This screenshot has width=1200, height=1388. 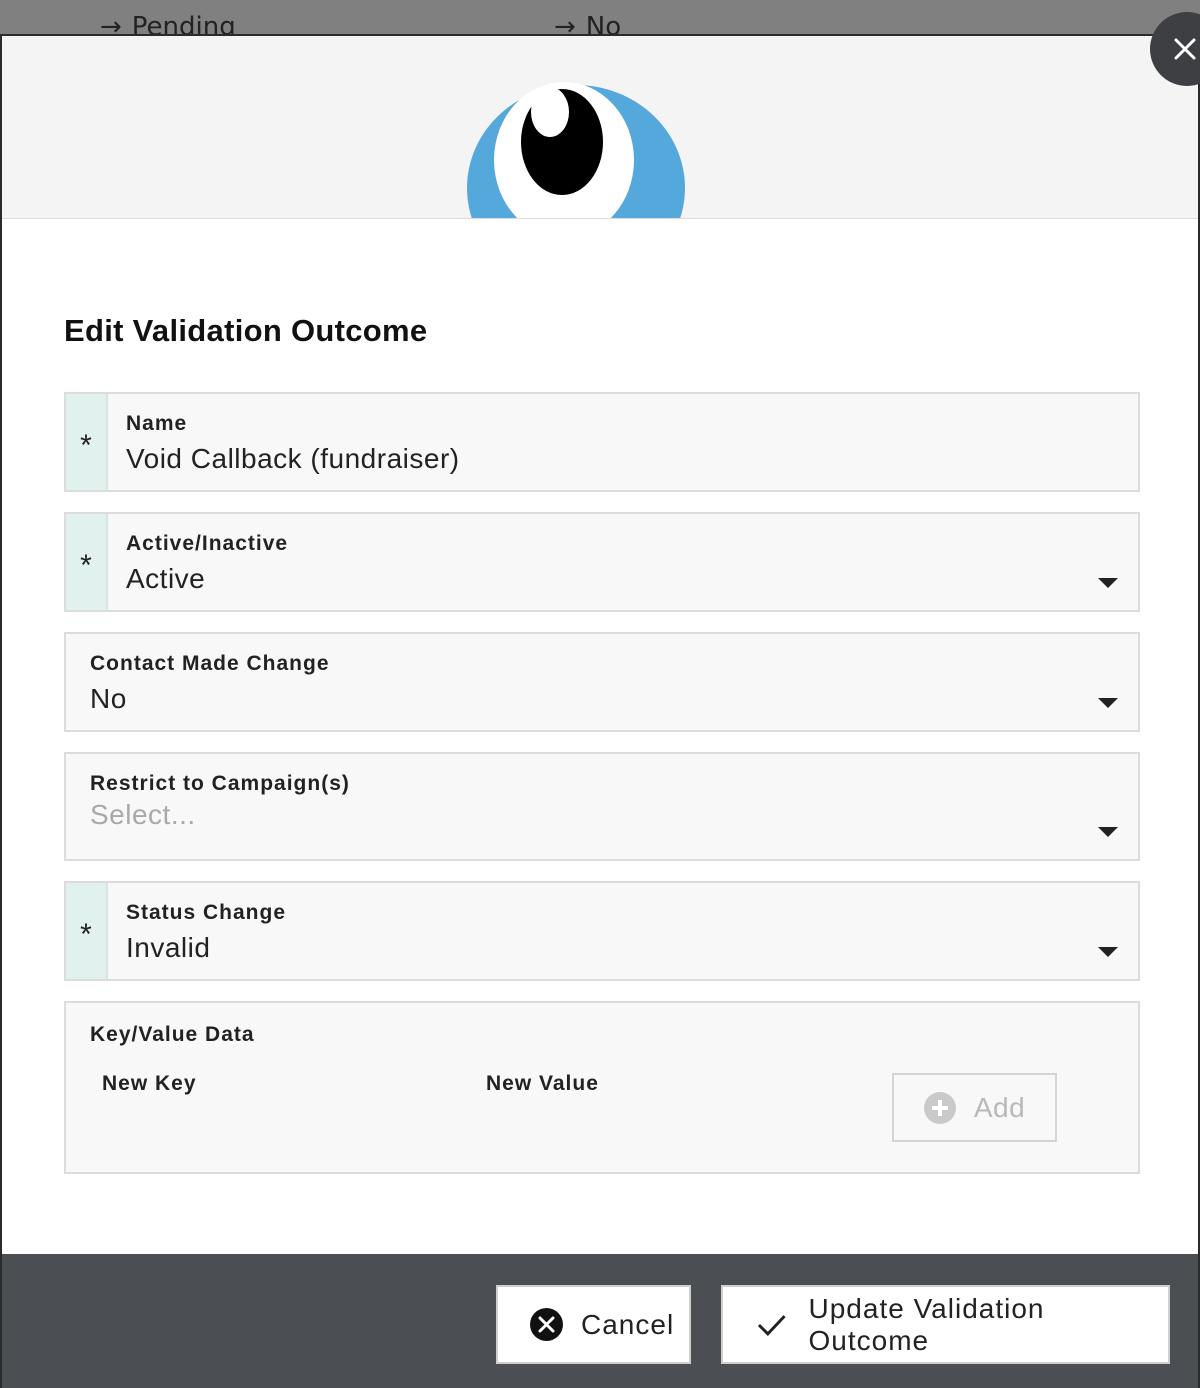 I want to click on status-change-label: Status Change, so click(x=206, y=912).